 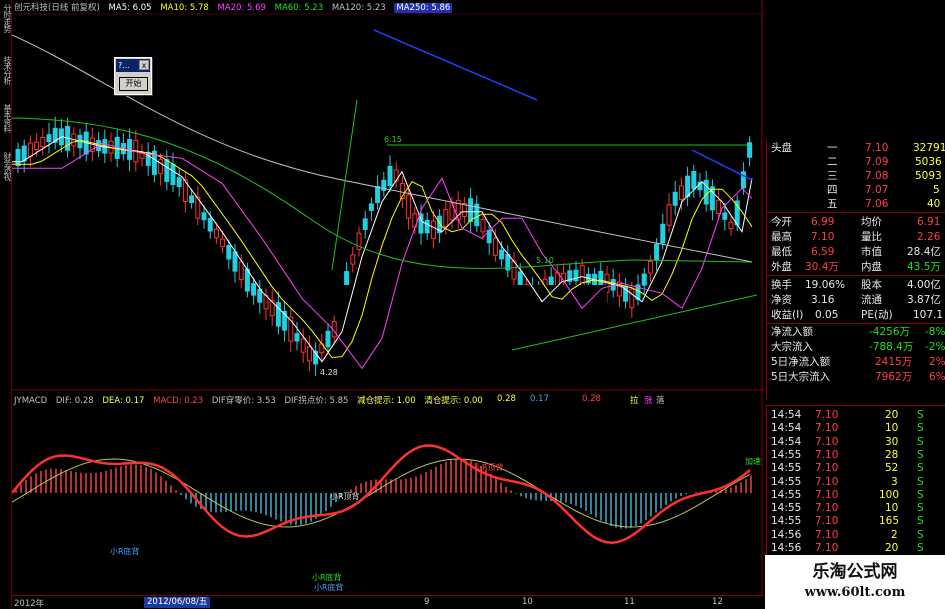 What do you see at coordinates (455, 65) in the screenshot?
I see `ma250-line` at bounding box center [455, 65].